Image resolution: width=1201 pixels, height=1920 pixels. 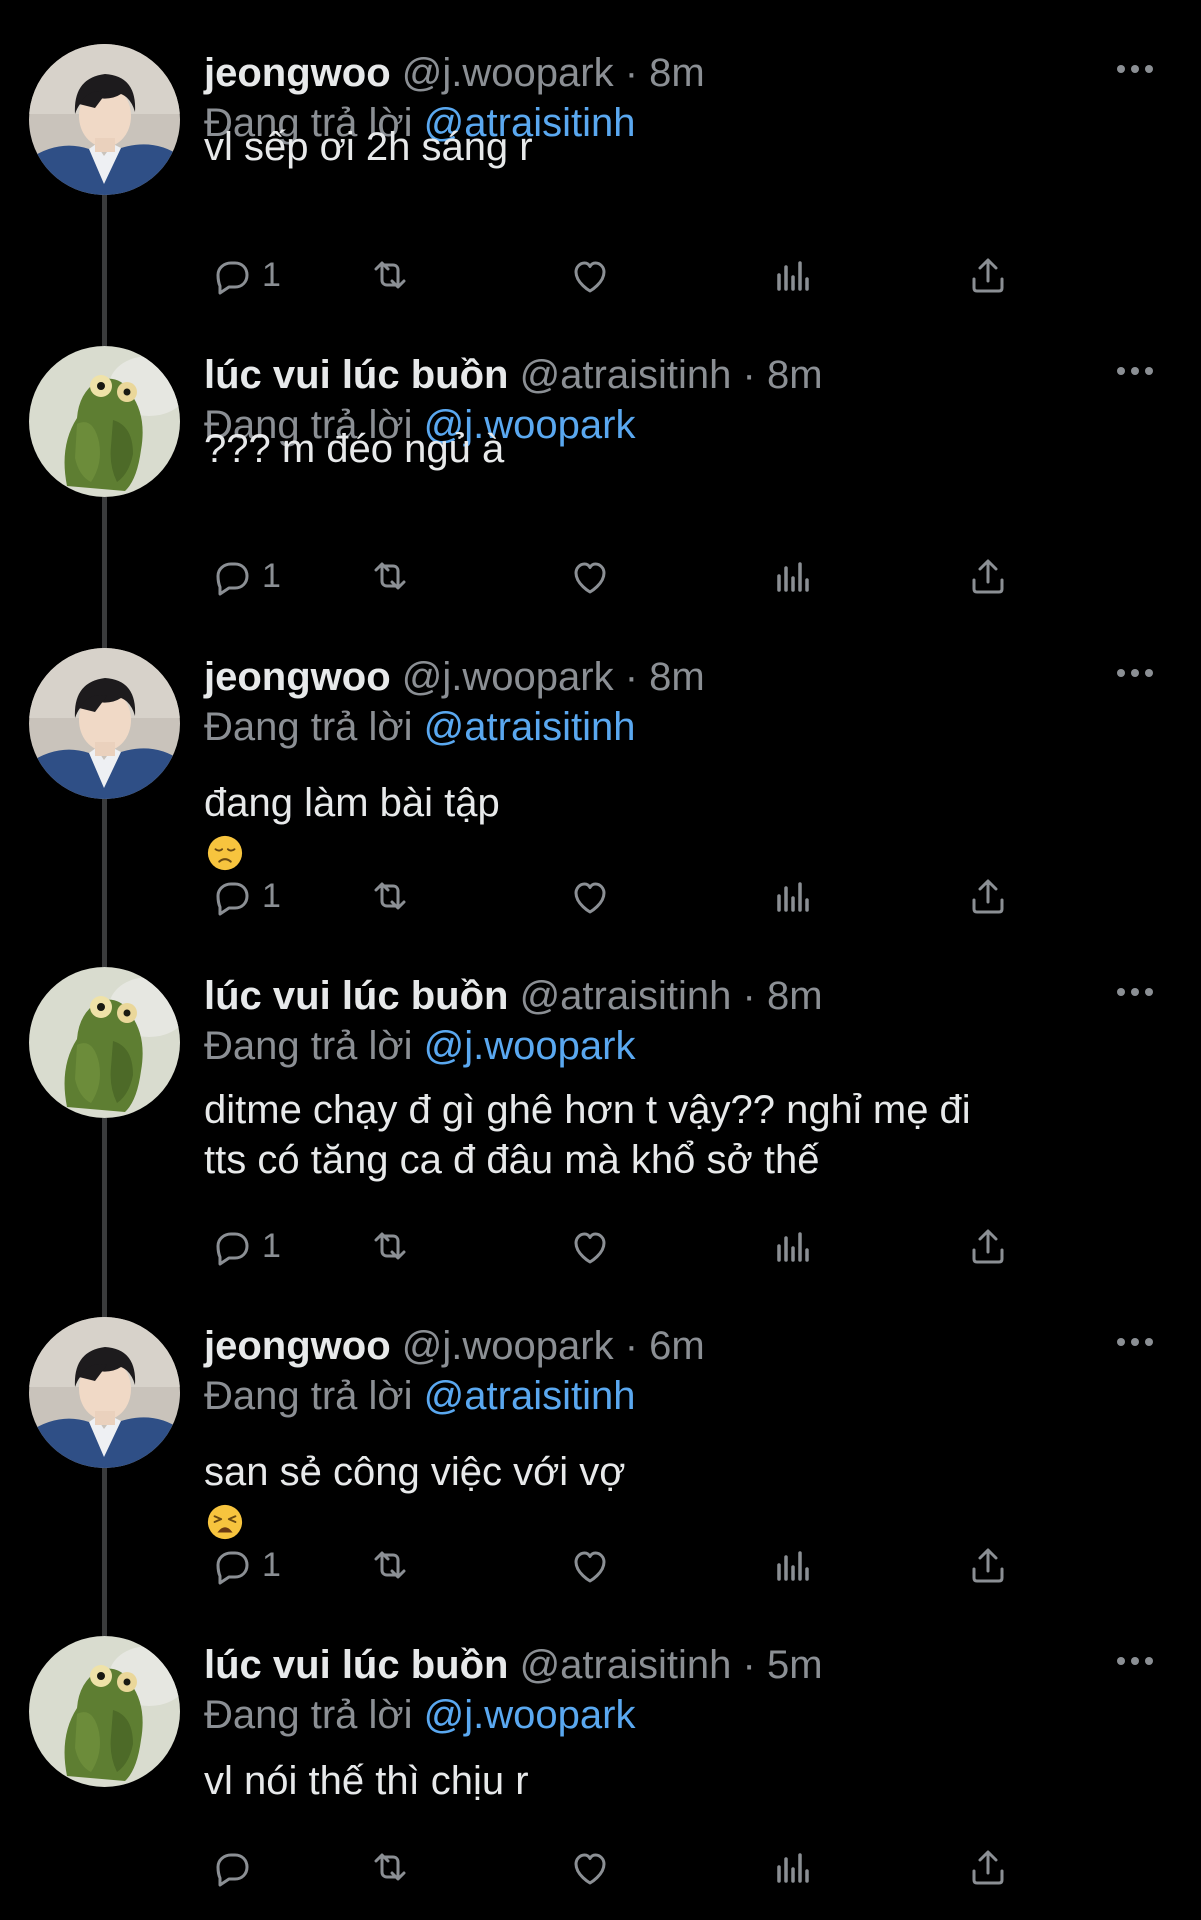 What do you see at coordinates (271, 575) in the screenshot?
I see `reply-count: 1` at bounding box center [271, 575].